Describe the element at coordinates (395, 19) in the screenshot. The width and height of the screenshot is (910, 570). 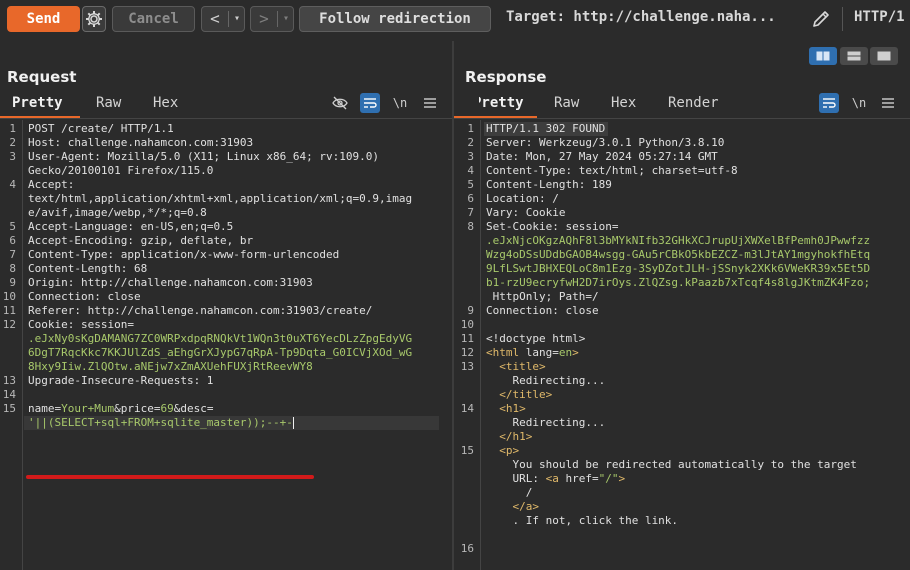
I see `follow-redirection-button: Follow redirection` at that location.